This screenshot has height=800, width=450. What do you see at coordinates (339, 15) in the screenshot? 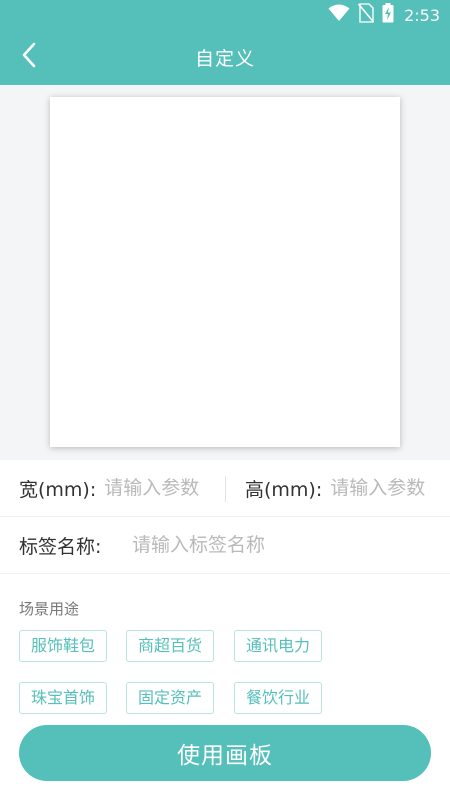
I see `wifi-icon` at bounding box center [339, 15].